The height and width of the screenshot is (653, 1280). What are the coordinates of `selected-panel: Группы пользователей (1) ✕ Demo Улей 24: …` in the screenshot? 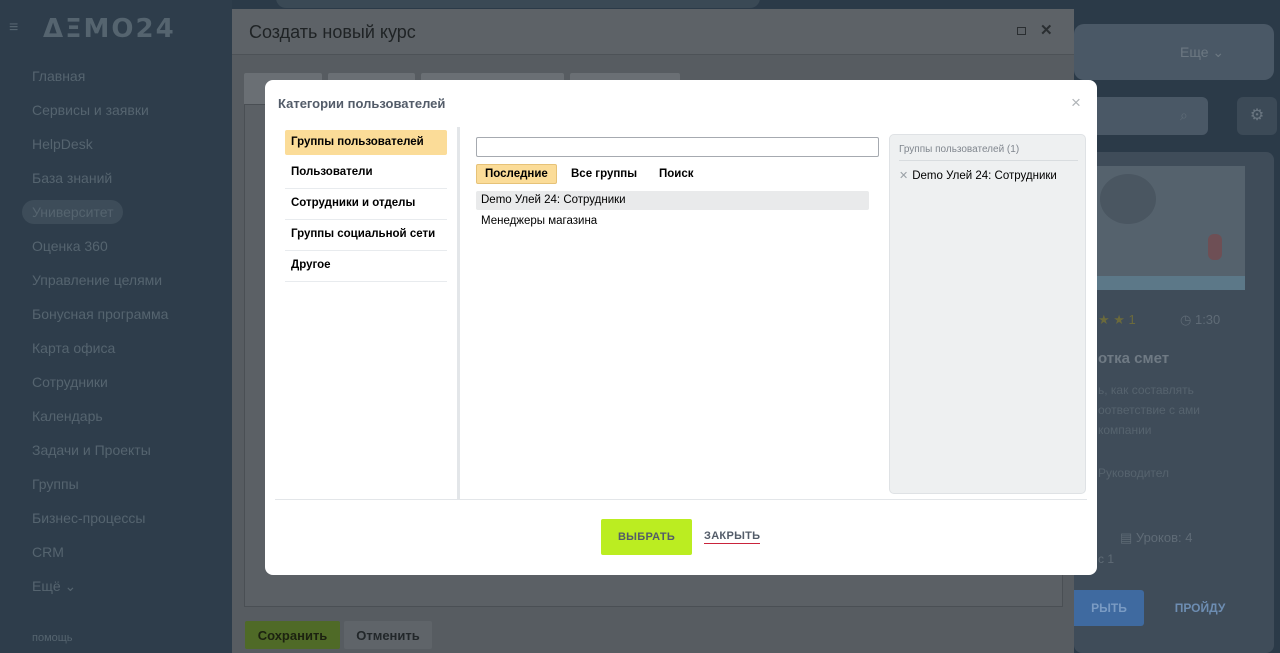 It's located at (987, 314).